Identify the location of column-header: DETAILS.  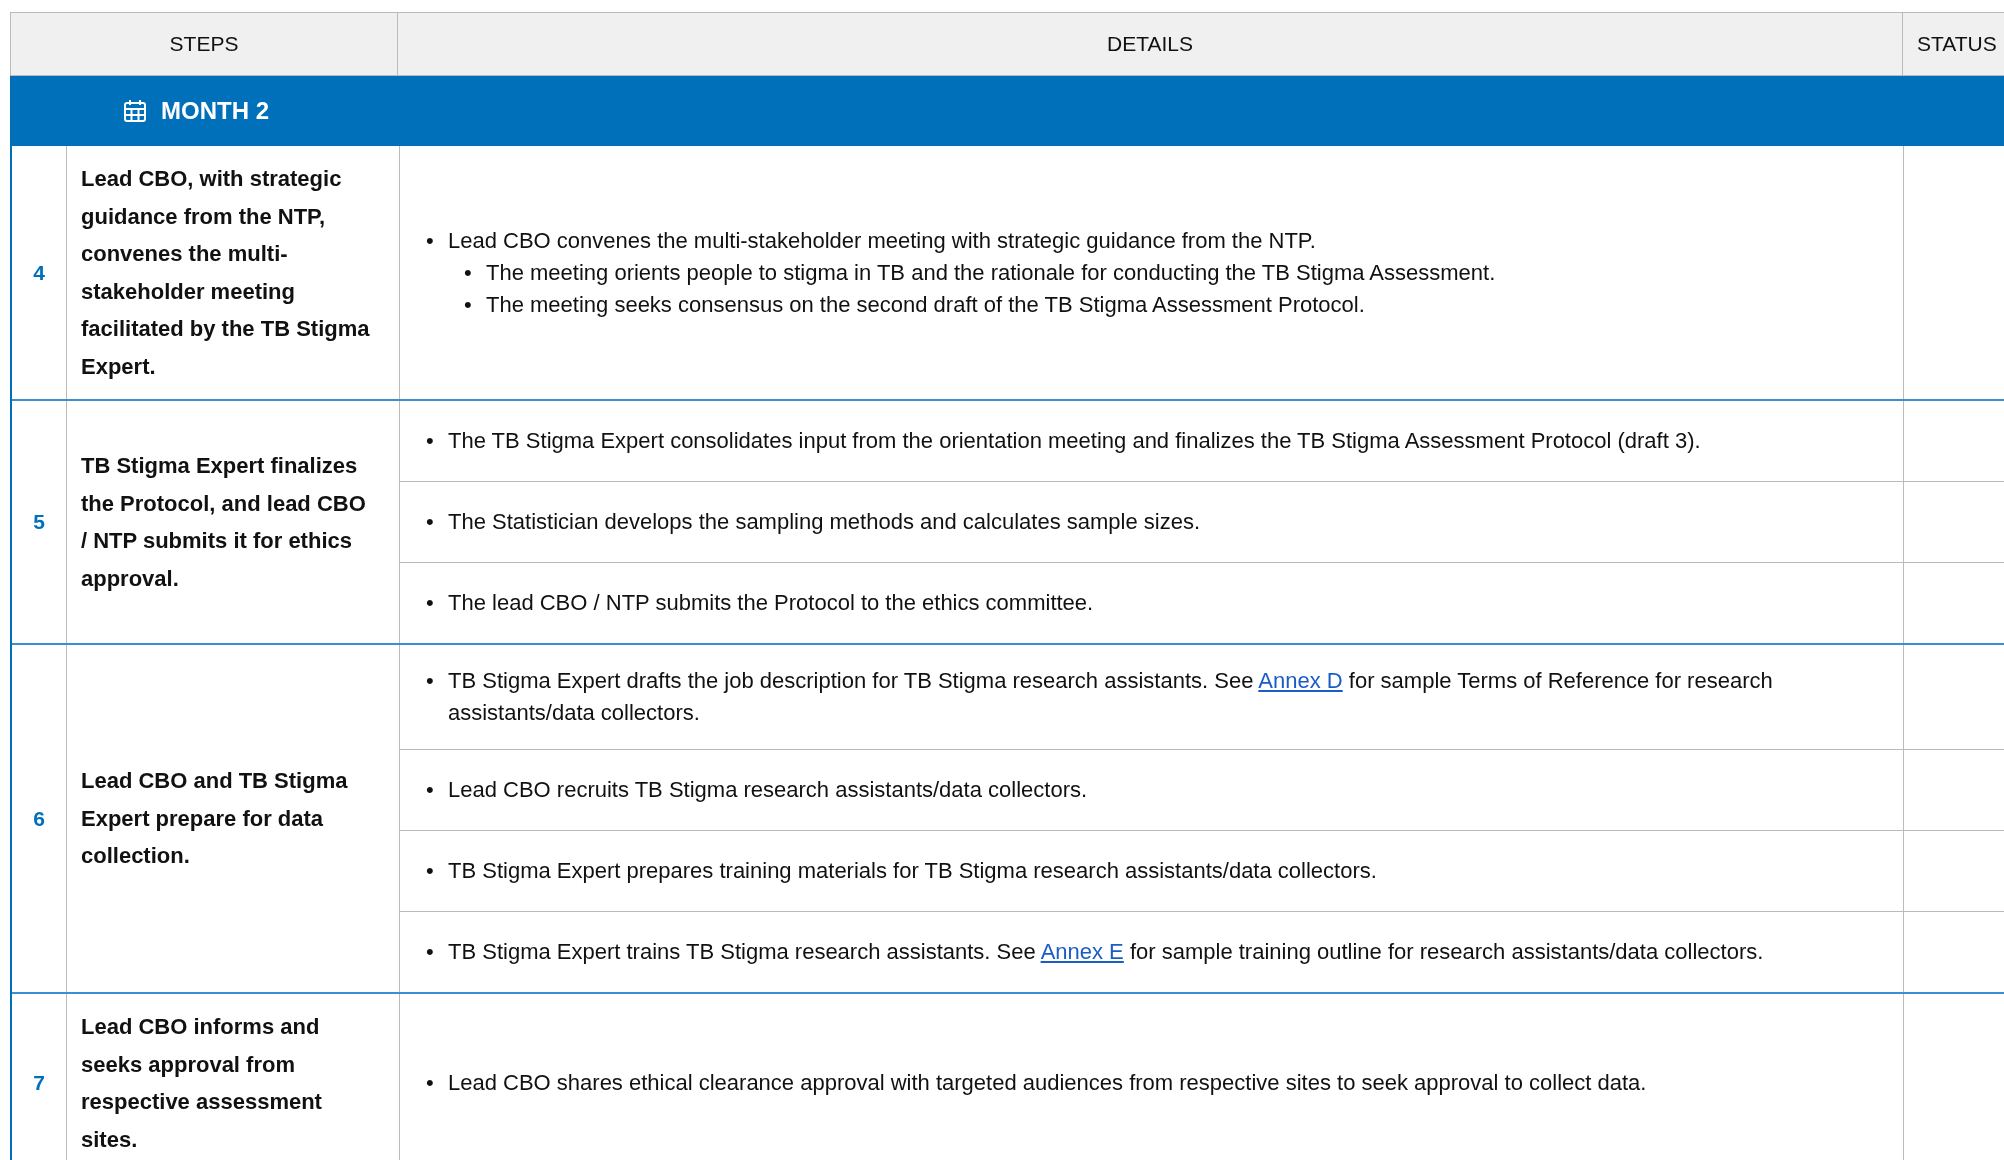
(1150, 44).